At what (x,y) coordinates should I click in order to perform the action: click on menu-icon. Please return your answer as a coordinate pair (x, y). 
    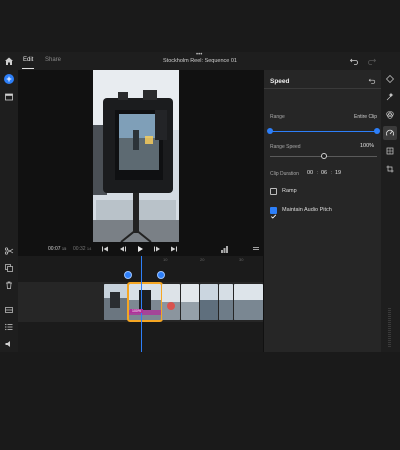
    Looking at the image, I should click on (256, 249).